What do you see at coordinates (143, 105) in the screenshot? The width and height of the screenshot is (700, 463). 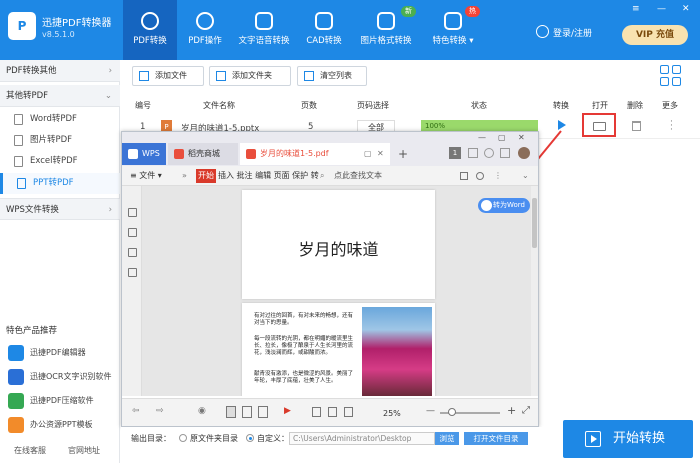 I see `column-header-index: 编号` at bounding box center [143, 105].